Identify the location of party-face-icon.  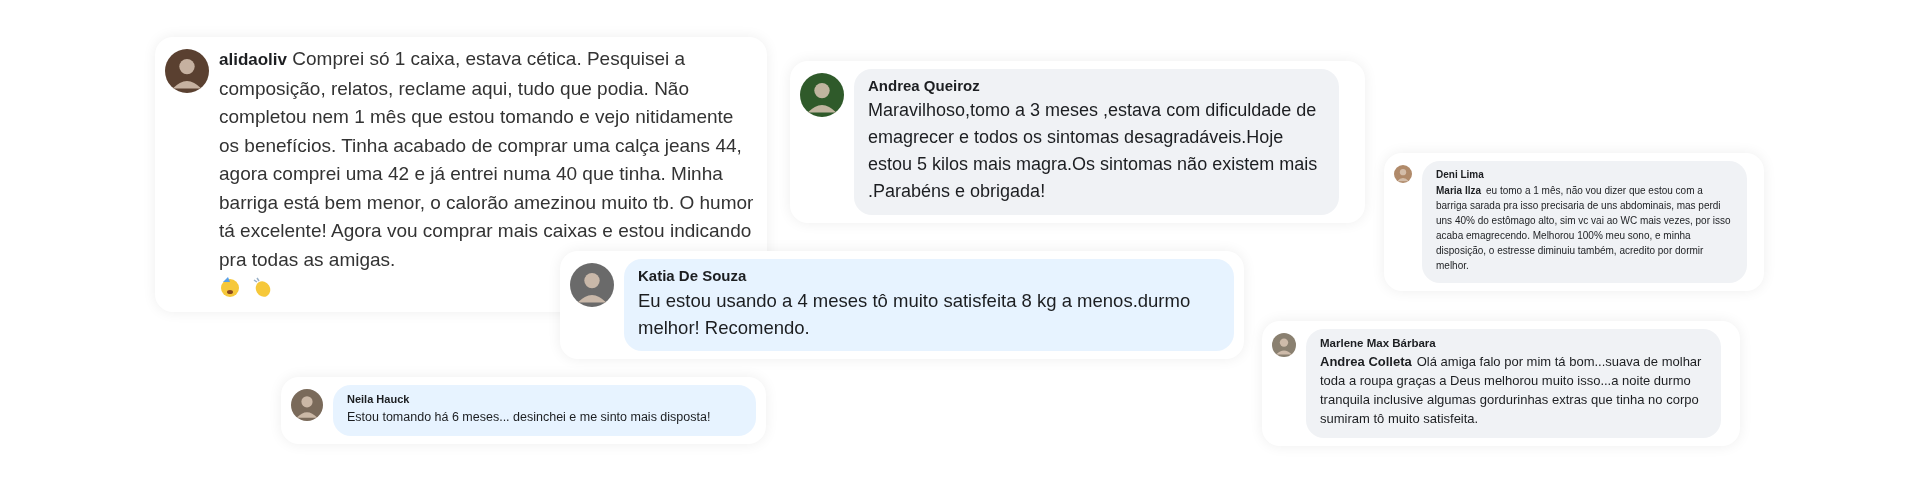
(230, 287).